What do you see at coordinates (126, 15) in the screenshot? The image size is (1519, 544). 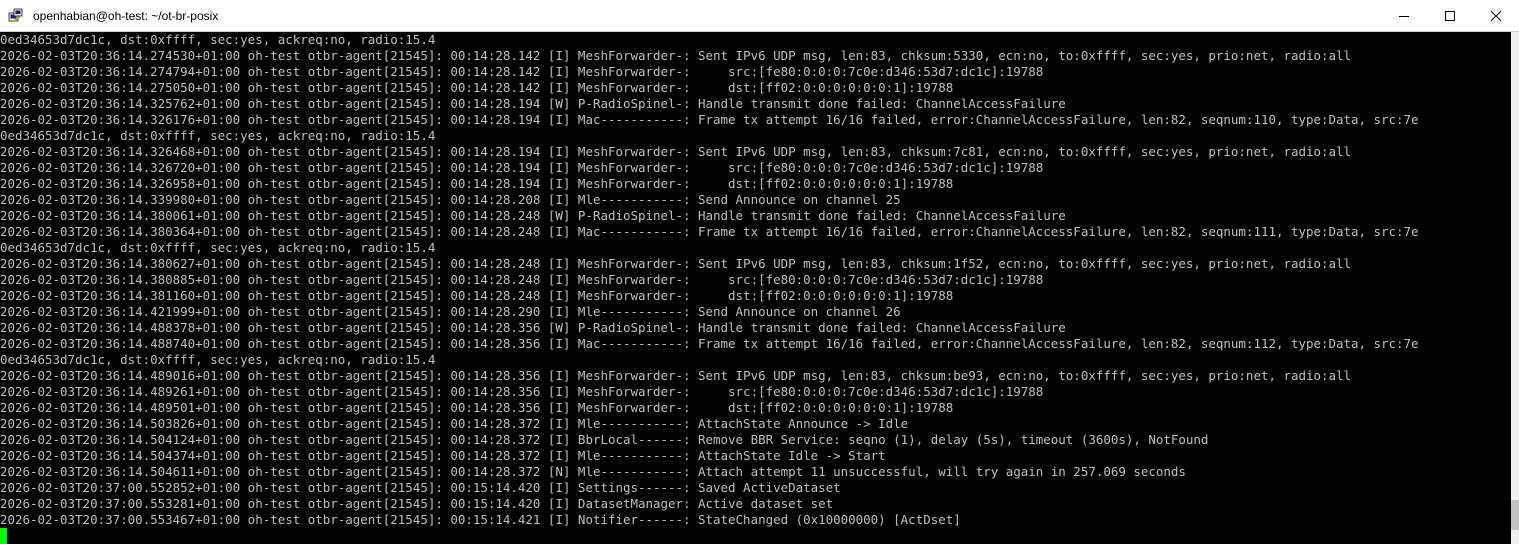 I see `window-title: openhabian@oh-test: ~/ot-br-posix` at bounding box center [126, 15].